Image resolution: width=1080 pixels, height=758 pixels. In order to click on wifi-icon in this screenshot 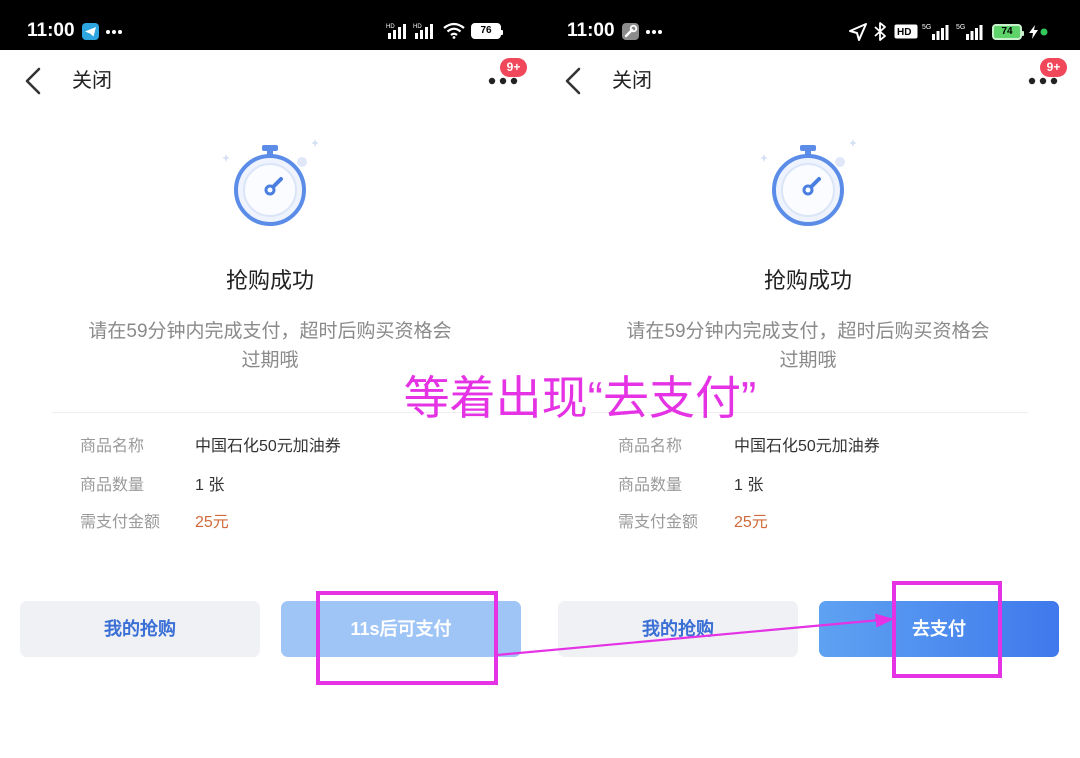, I will do `click(454, 30)`.